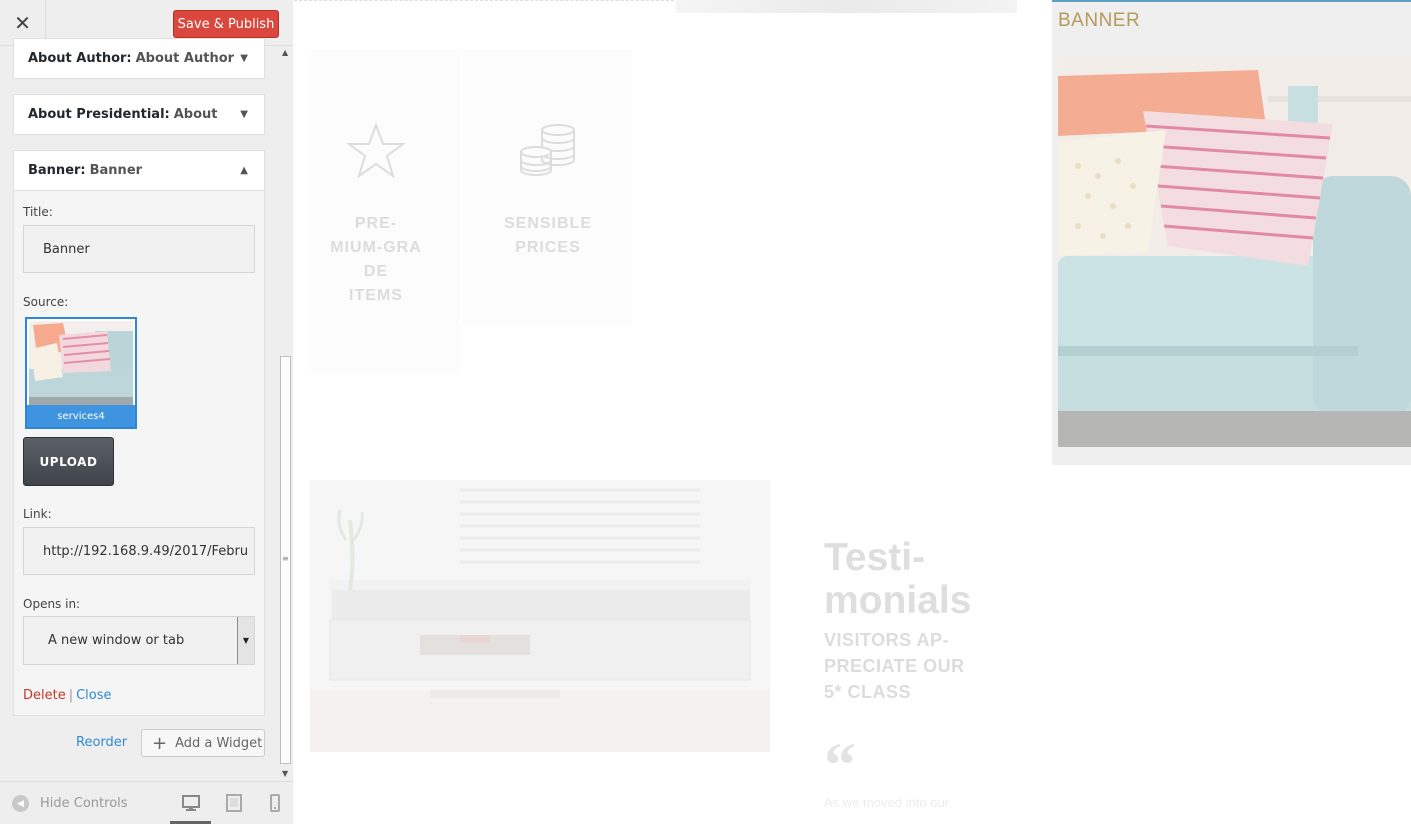 The height and width of the screenshot is (824, 1411). I want to click on widget-type: Banner:, so click(57, 170).